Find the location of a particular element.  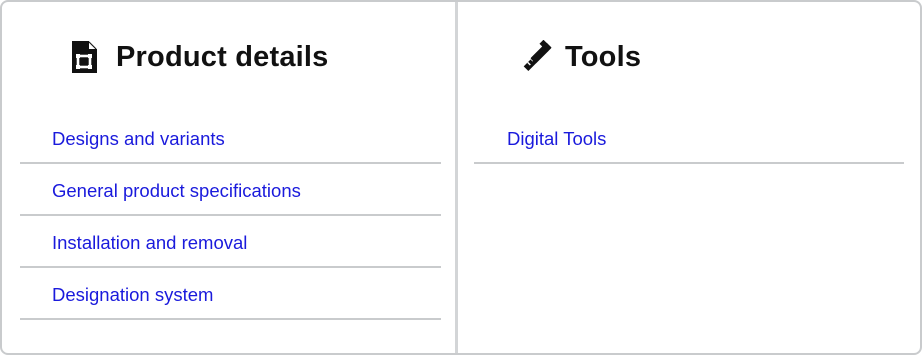

product-details-title: Product details is located at coordinates (222, 56).